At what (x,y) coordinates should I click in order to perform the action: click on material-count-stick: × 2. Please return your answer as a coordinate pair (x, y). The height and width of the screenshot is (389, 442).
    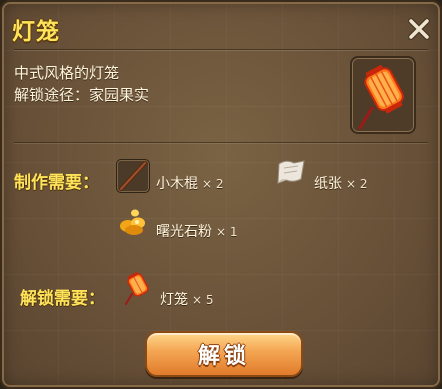
    Looking at the image, I should click on (213, 184).